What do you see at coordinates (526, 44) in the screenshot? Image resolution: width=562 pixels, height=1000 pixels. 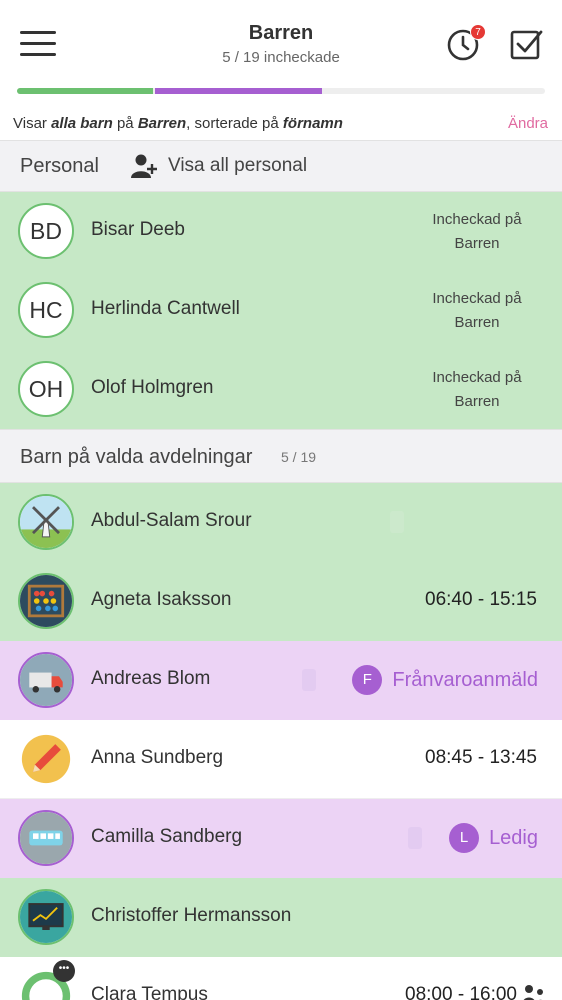 I see `checklist-icon` at bounding box center [526, 44].